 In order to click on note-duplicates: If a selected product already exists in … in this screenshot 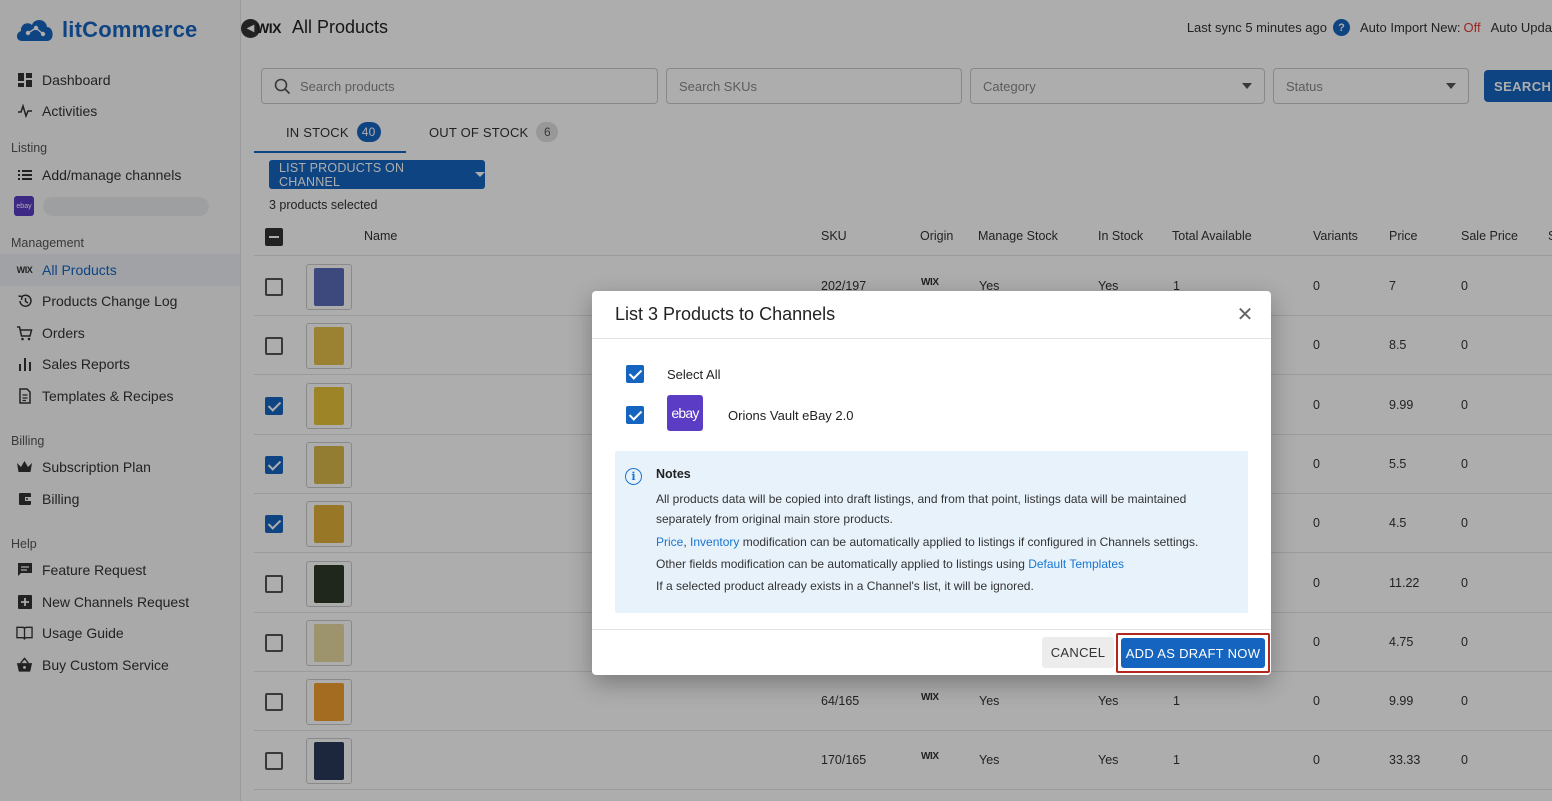, I will do `click(845, 586)`.